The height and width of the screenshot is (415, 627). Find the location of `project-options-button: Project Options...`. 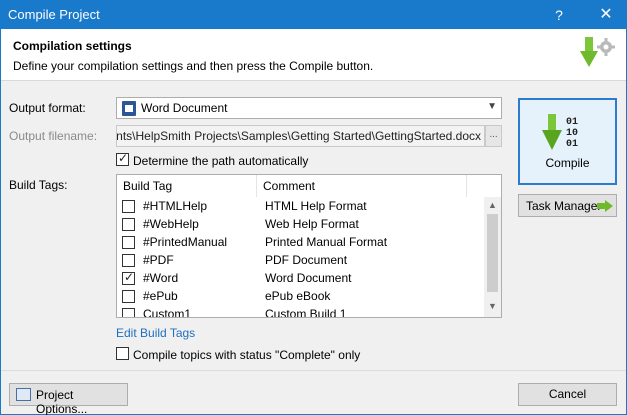

project-options-button: Project Options... is located at coordinates (68, 399).